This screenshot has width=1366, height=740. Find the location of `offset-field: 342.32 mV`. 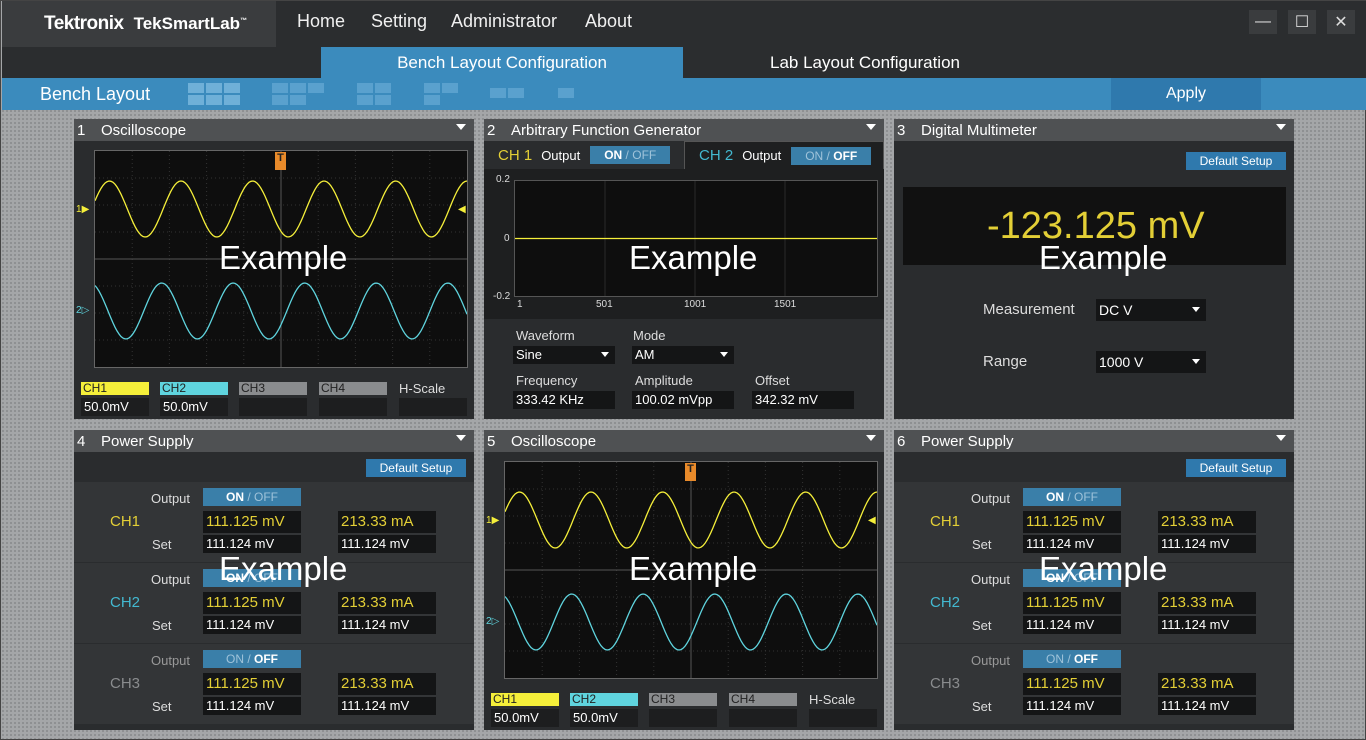

offset-field: 342.32 mV is located at coordinates (803, 400).